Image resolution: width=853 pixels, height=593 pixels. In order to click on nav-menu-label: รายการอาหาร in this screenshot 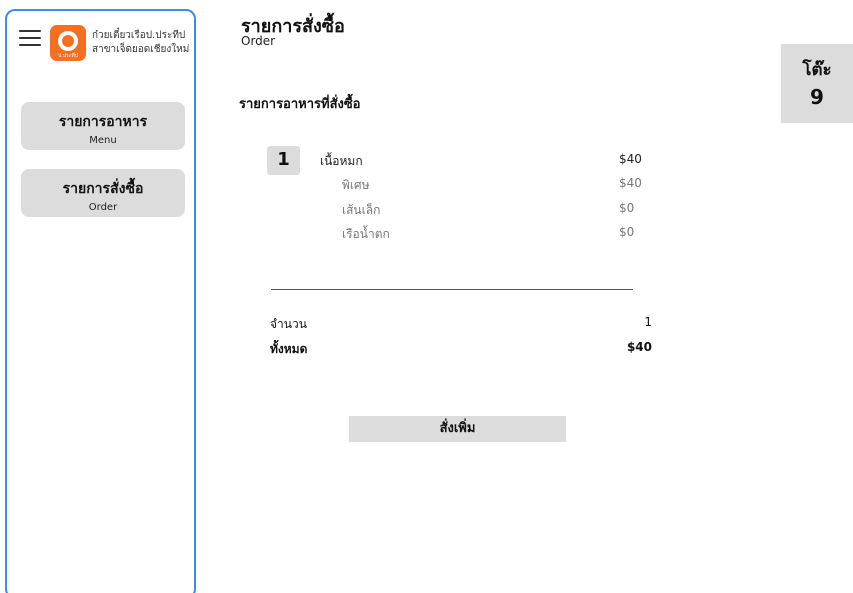, I will do `click(103, 122)`.